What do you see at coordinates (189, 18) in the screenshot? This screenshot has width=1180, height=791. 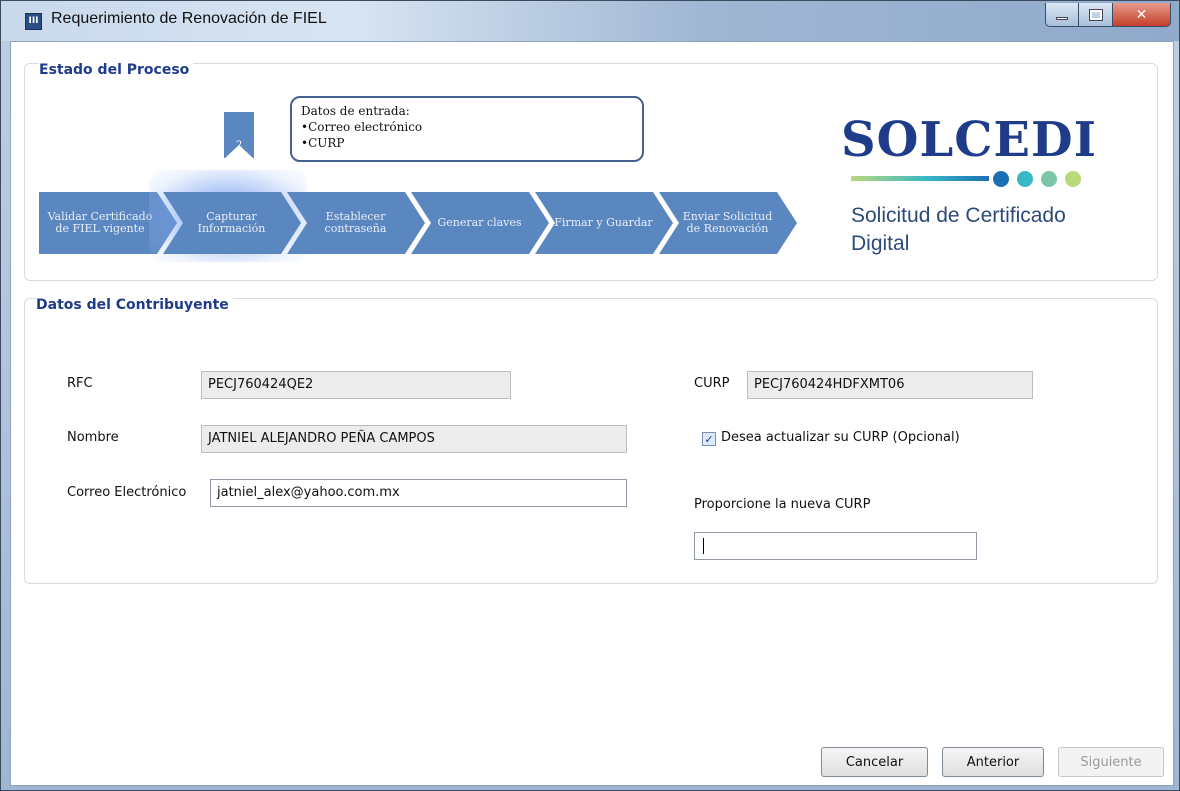 I see `window-title: Requerimiento de Renovación de FIEL` at bounding box center [189, 18].